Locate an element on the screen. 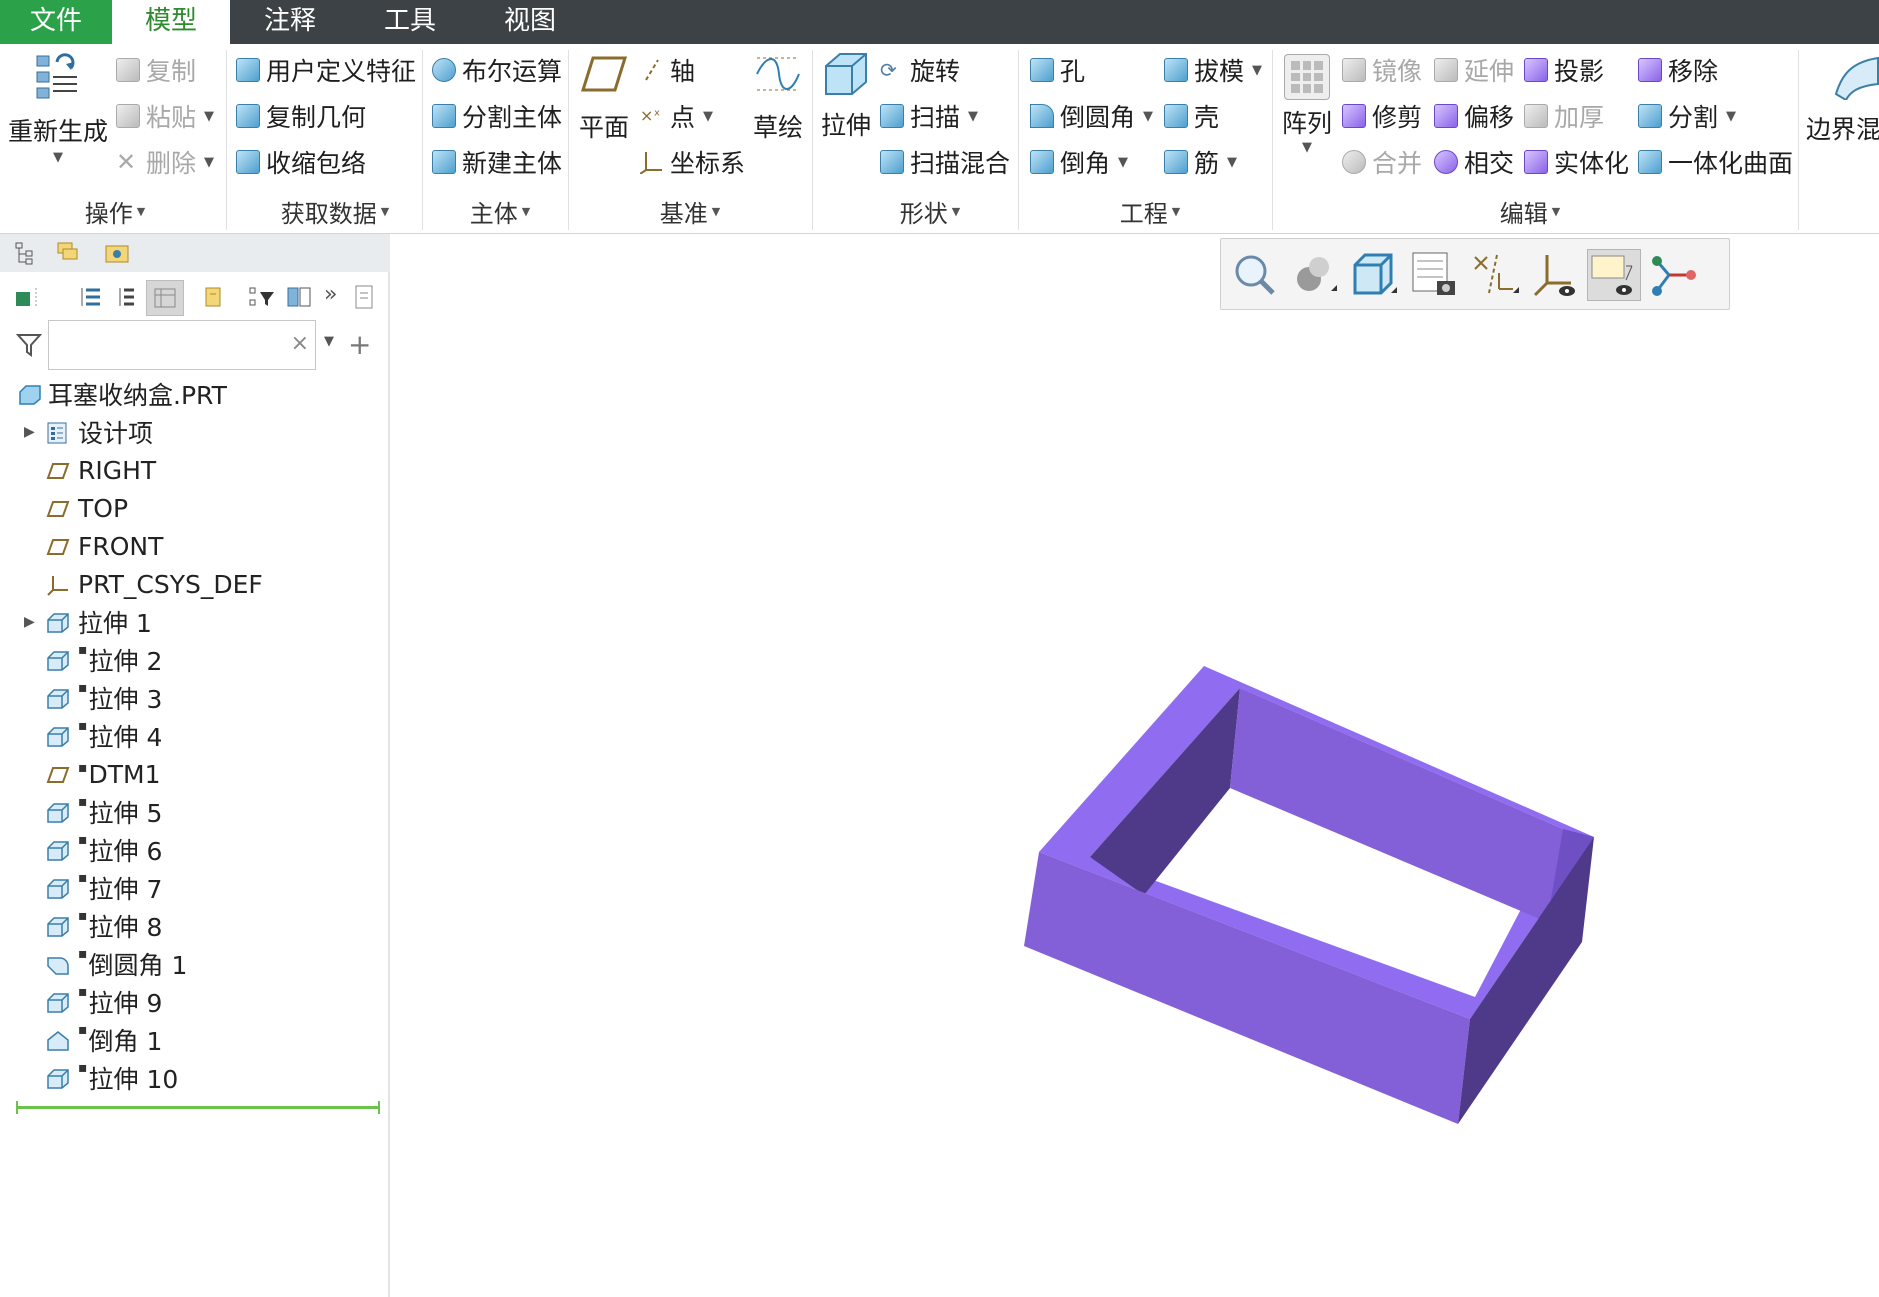  group-datum: 基准 ▼ is located at coordinates (690, 211).